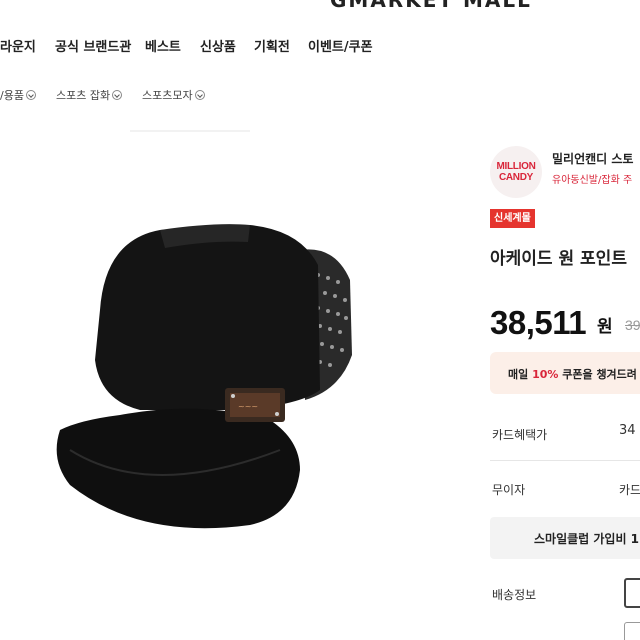  What do you see at coordinates (629, 489) in the screenshot?
I see `interest-free-value: 카드` at bounding box center [629, 489].